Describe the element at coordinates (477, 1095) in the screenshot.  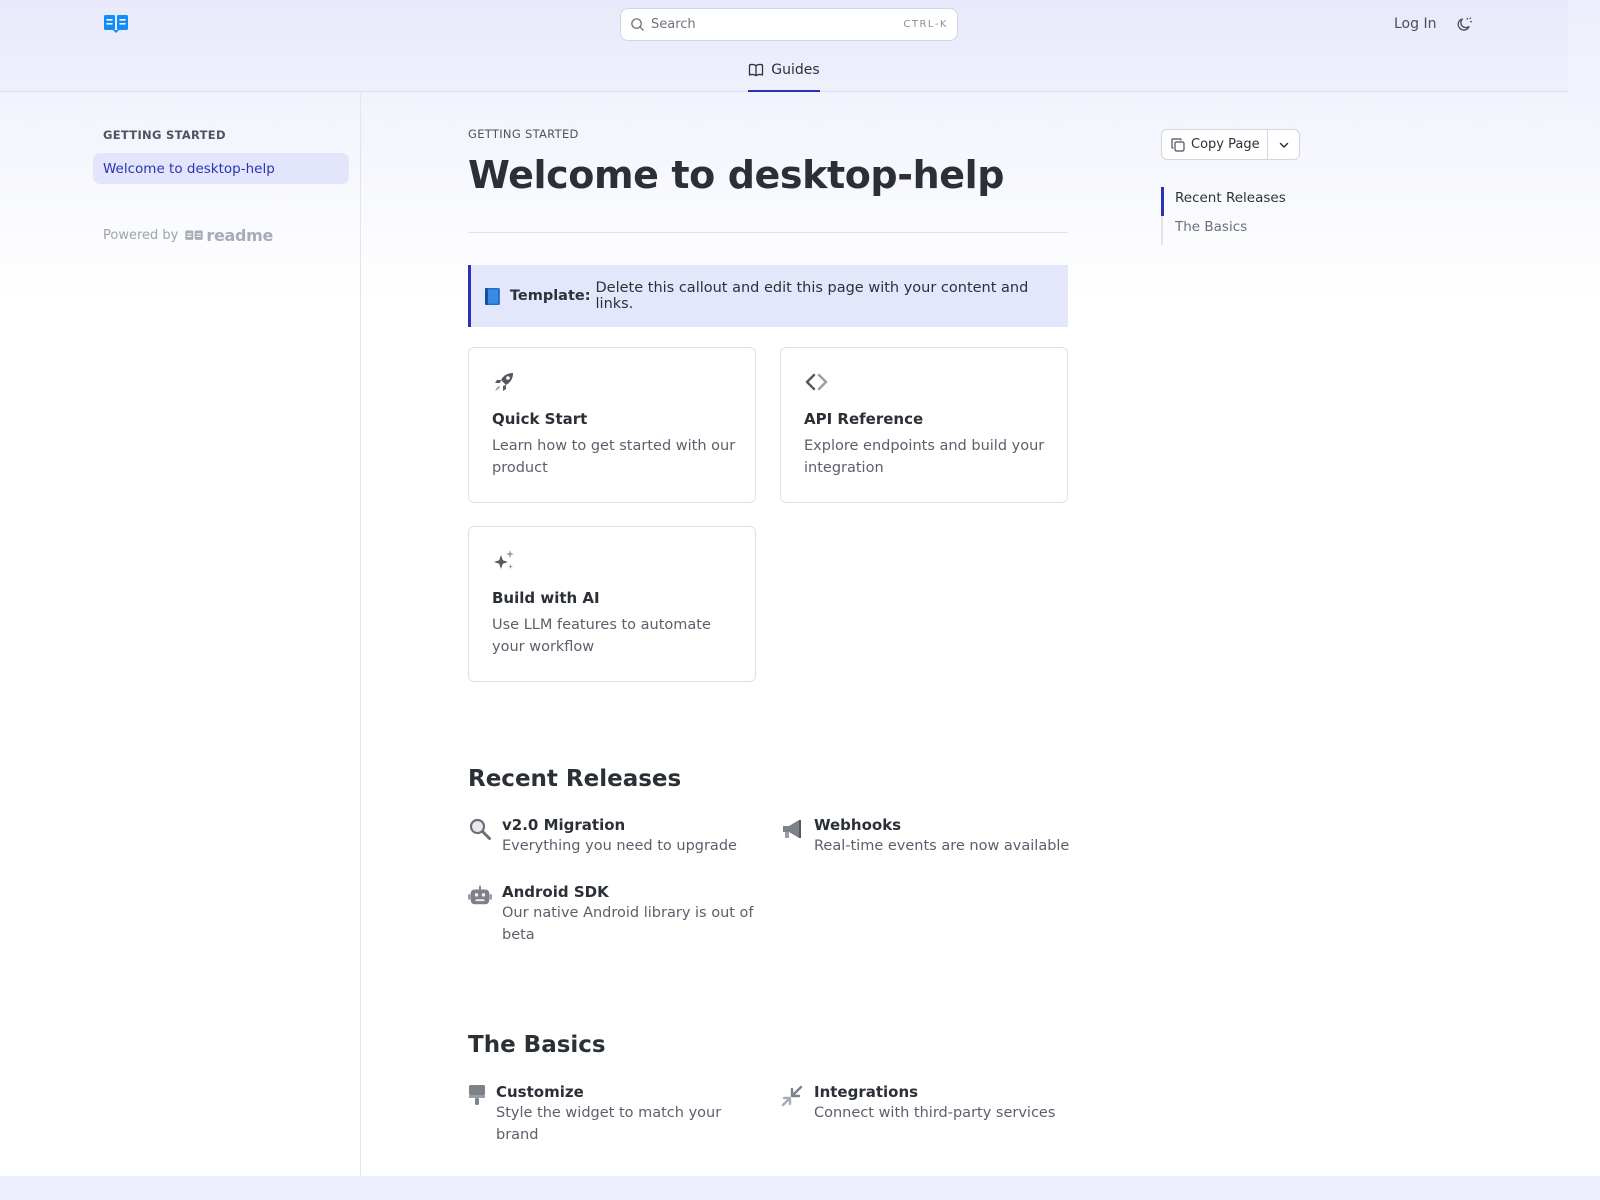
I see `paintbrush-icon` at that location.